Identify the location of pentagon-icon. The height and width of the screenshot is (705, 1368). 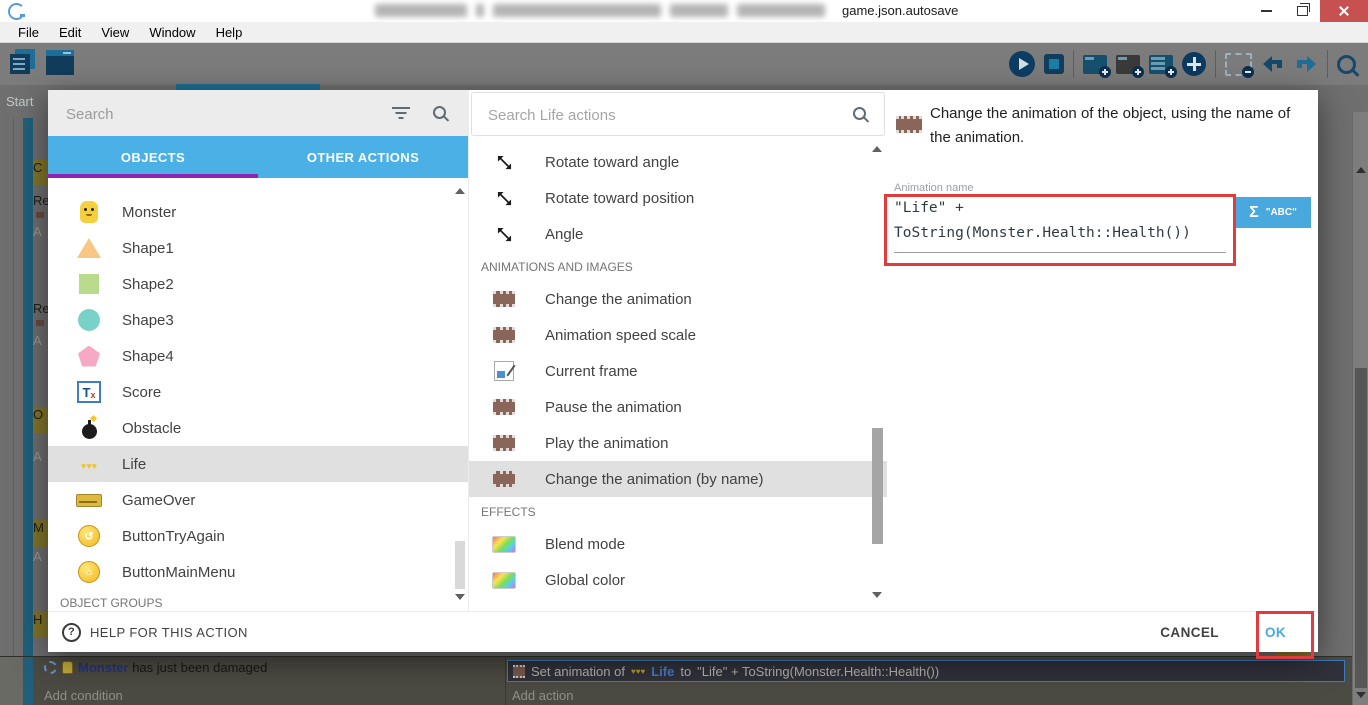
(89, 356).